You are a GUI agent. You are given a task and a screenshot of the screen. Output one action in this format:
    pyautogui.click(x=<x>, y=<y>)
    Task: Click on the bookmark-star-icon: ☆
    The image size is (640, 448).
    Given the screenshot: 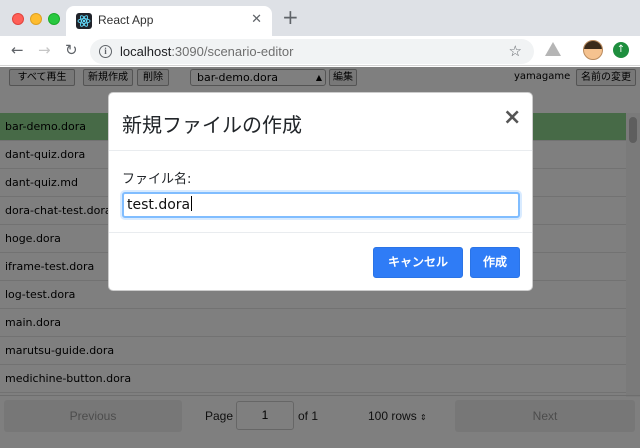 What is the action you would take?
    pyautogui.click(x=515, y=51)
    